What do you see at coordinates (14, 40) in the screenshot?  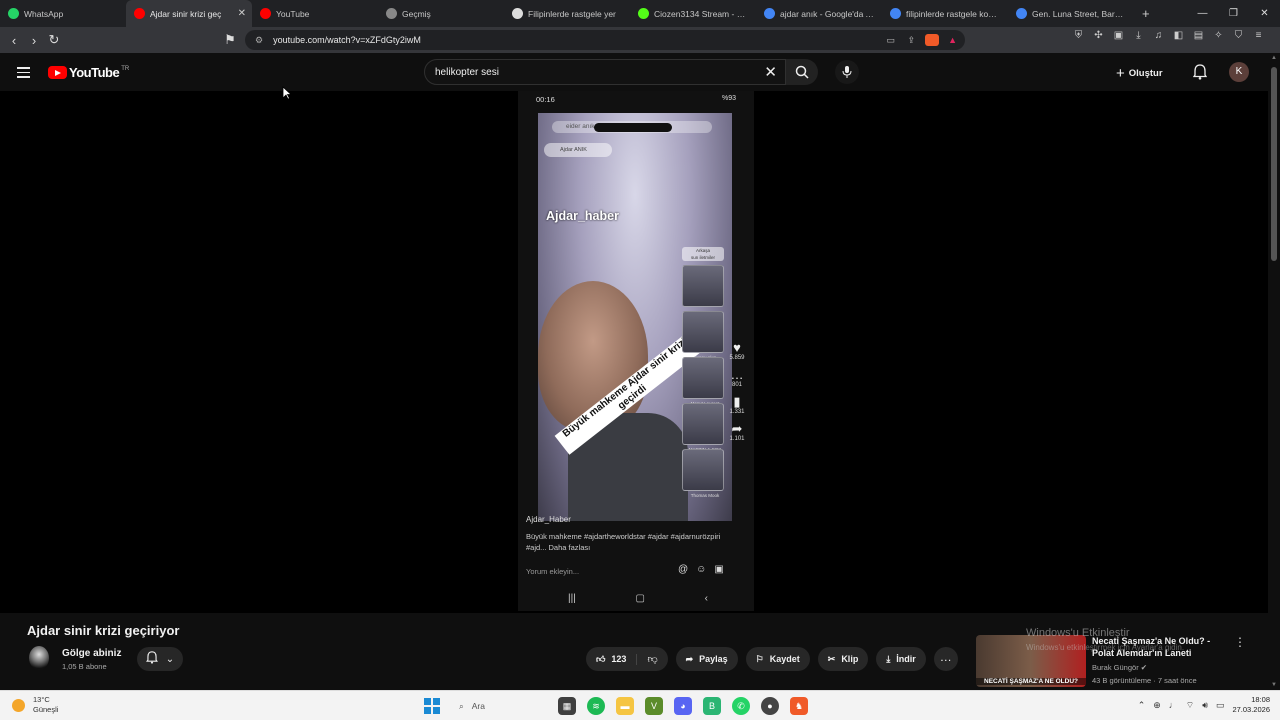 I see `back-button: ‹` at bounding box center [14, 40].